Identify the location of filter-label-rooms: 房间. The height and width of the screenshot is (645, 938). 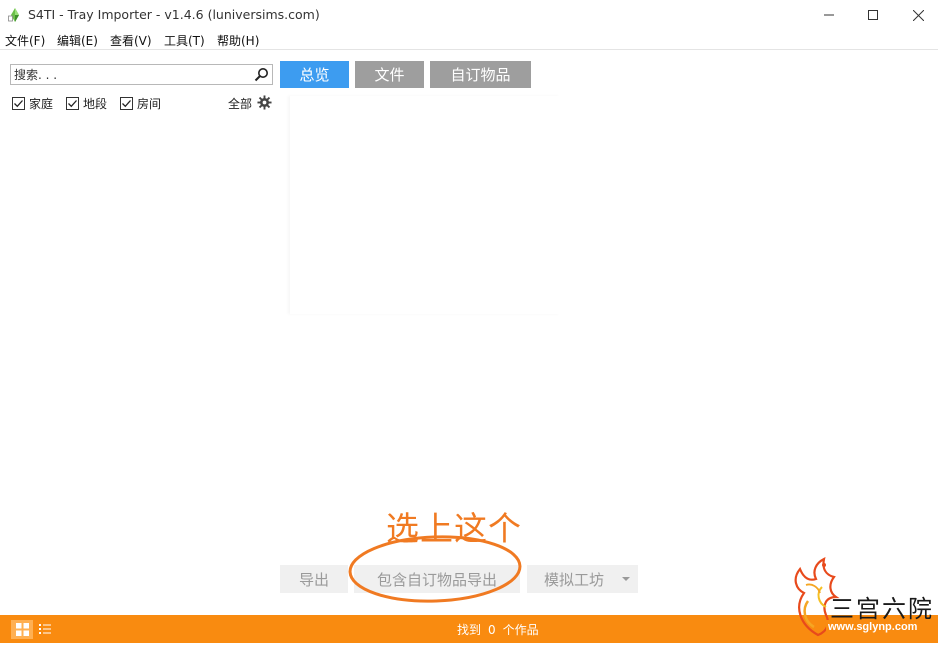
(149, 103).